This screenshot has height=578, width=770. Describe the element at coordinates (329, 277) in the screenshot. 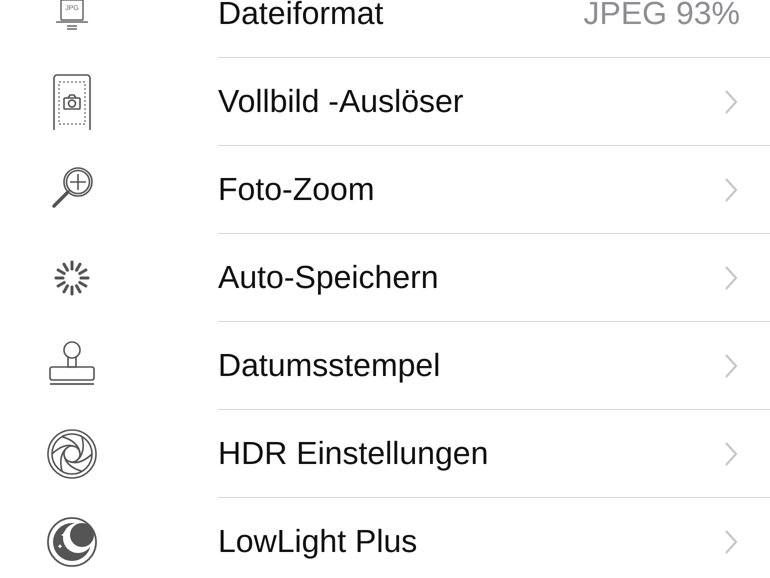

I see `setting-label: Auto-Speichern` at that location.